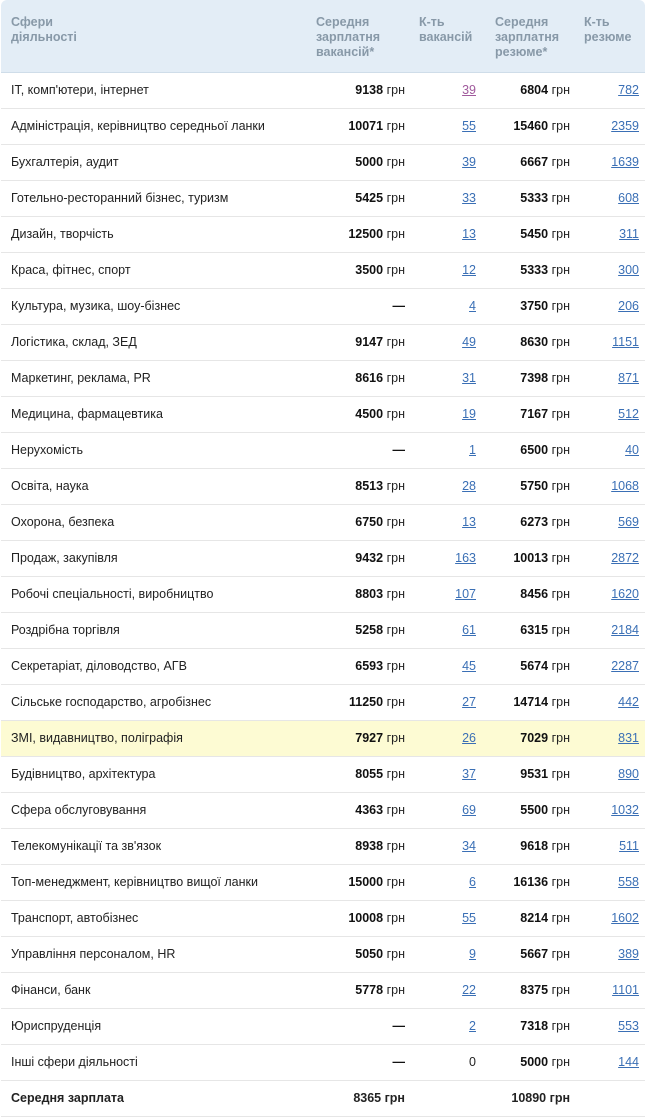 This screenshot has width=646, height=1118. What do you see at coordinates (611, 198) in the screenshot?
I see `resume-count: 608` at bounding box center [611, 198].